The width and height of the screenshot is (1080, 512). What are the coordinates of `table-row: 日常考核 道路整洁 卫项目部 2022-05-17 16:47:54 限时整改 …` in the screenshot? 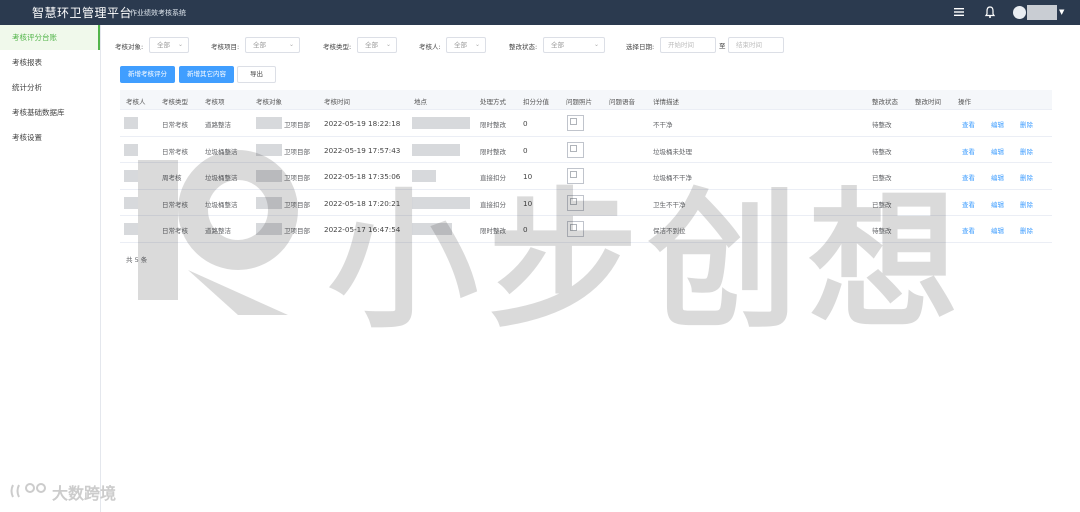 It's located at (586, 229).